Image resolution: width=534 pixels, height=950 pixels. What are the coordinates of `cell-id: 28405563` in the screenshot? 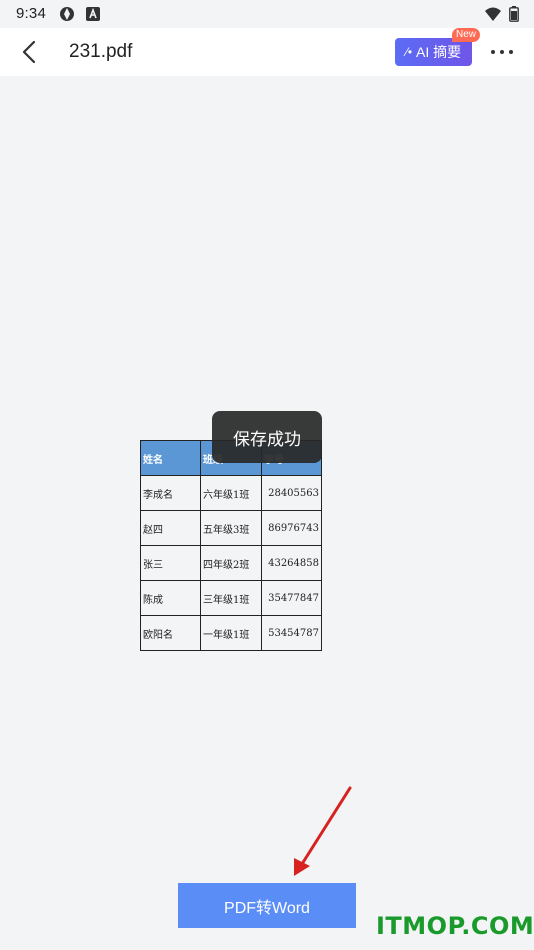 It's located at (291, 493).